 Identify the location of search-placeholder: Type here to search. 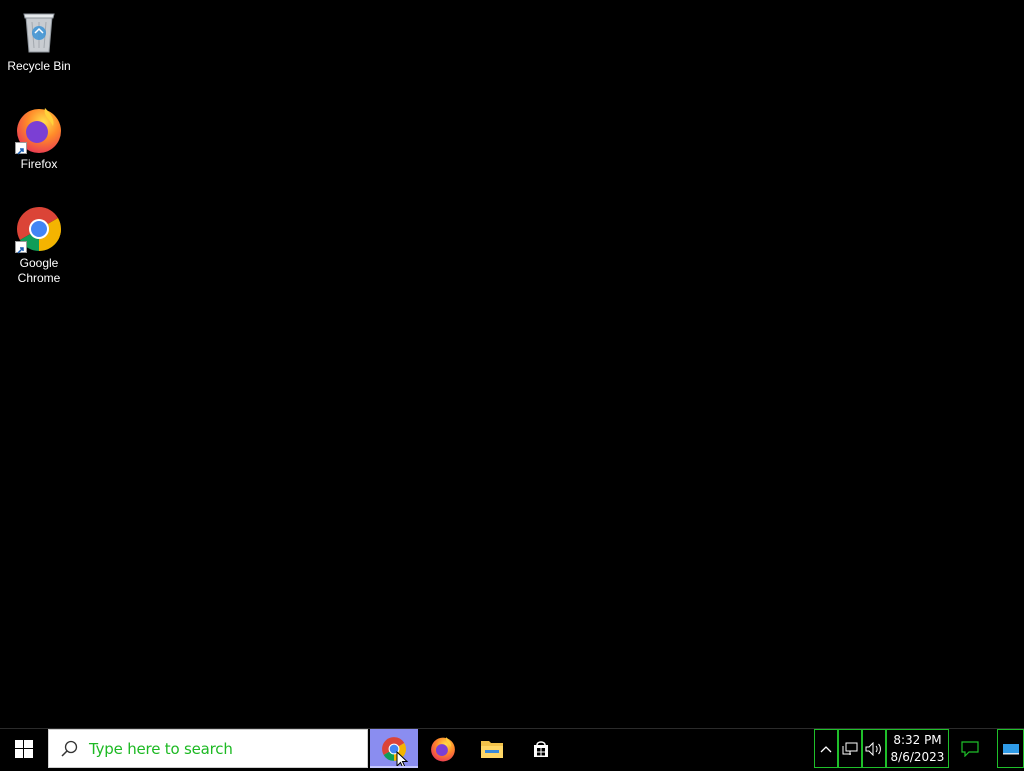
(161, 748).